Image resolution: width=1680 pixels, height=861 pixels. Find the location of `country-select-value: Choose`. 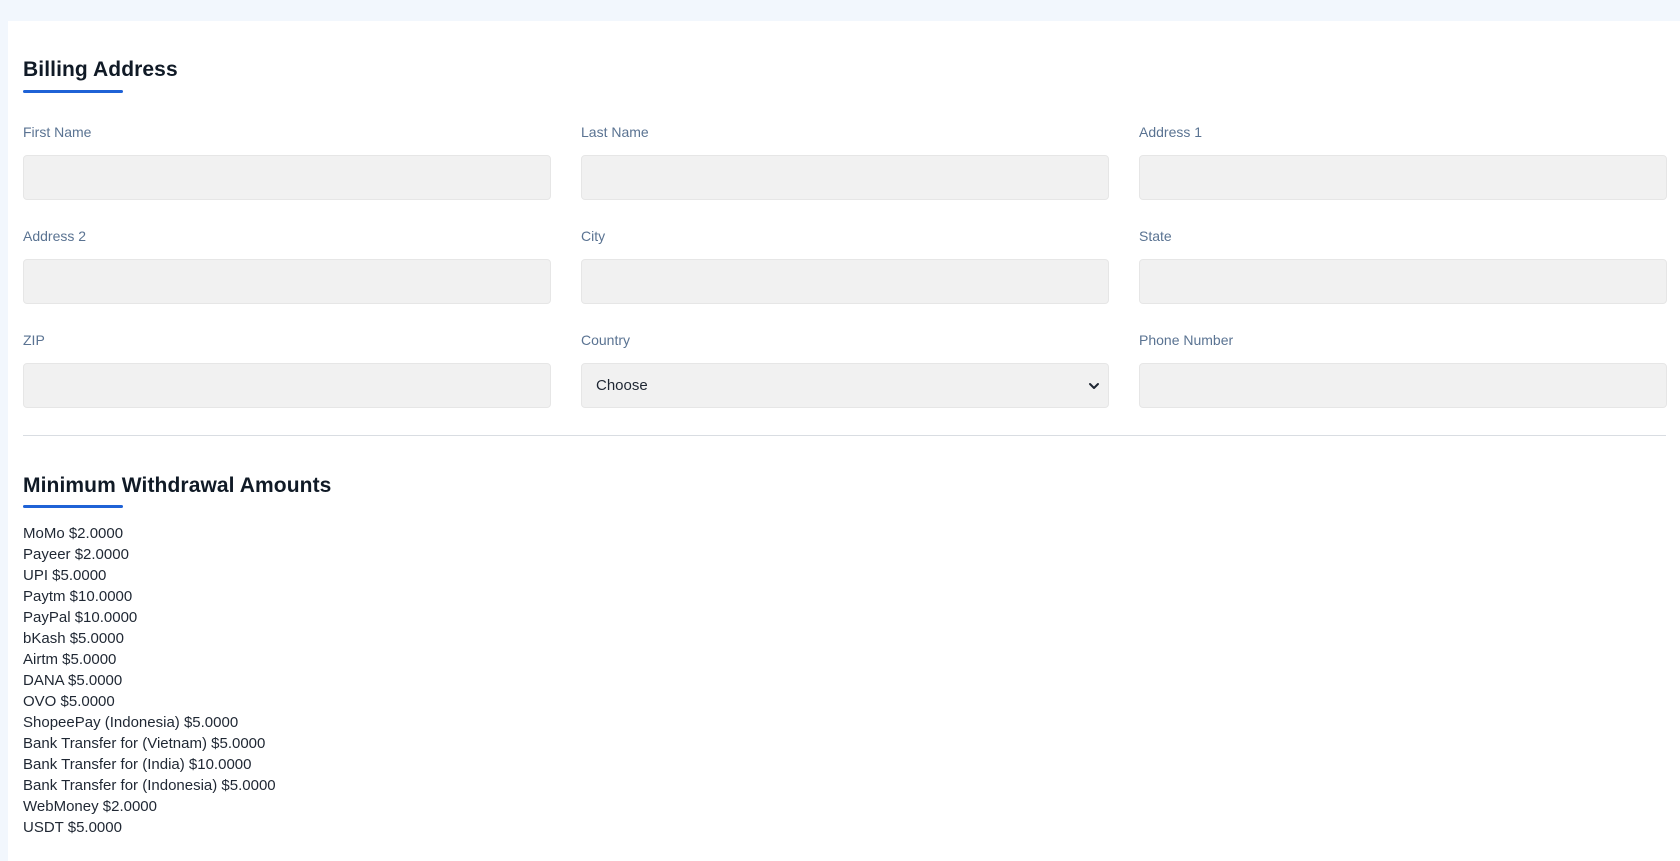

country-select-value: Choose is located at coordinates (622, 385).